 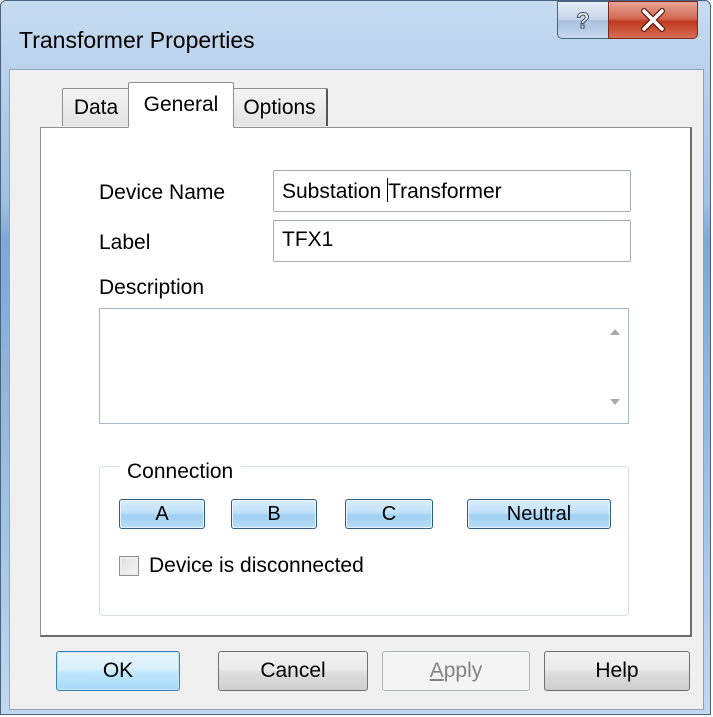 What do you see at coordinates (335, 191) in the screenshot?
I see `device-name-text-before: Substation` at bounding box center [335, 191].